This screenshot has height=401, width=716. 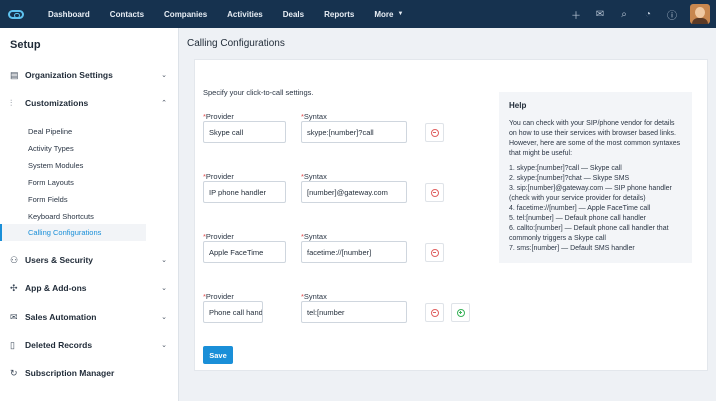 What do you see at coordinates (73, 216) in the screenshot?
I see `sidebar-sub-keyboard-shortcuts: Keyboard Shortcuts` at bounding box center [73, 216].